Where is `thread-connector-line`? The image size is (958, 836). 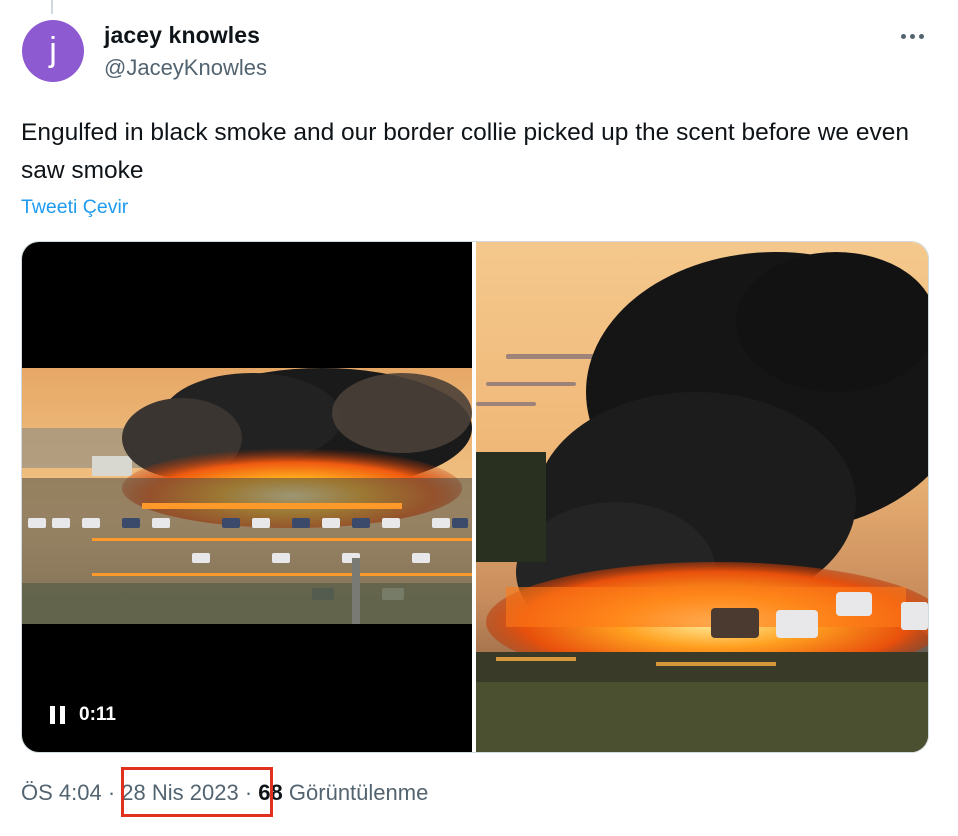
thread-connector-line is located at coordinates (52, 7).